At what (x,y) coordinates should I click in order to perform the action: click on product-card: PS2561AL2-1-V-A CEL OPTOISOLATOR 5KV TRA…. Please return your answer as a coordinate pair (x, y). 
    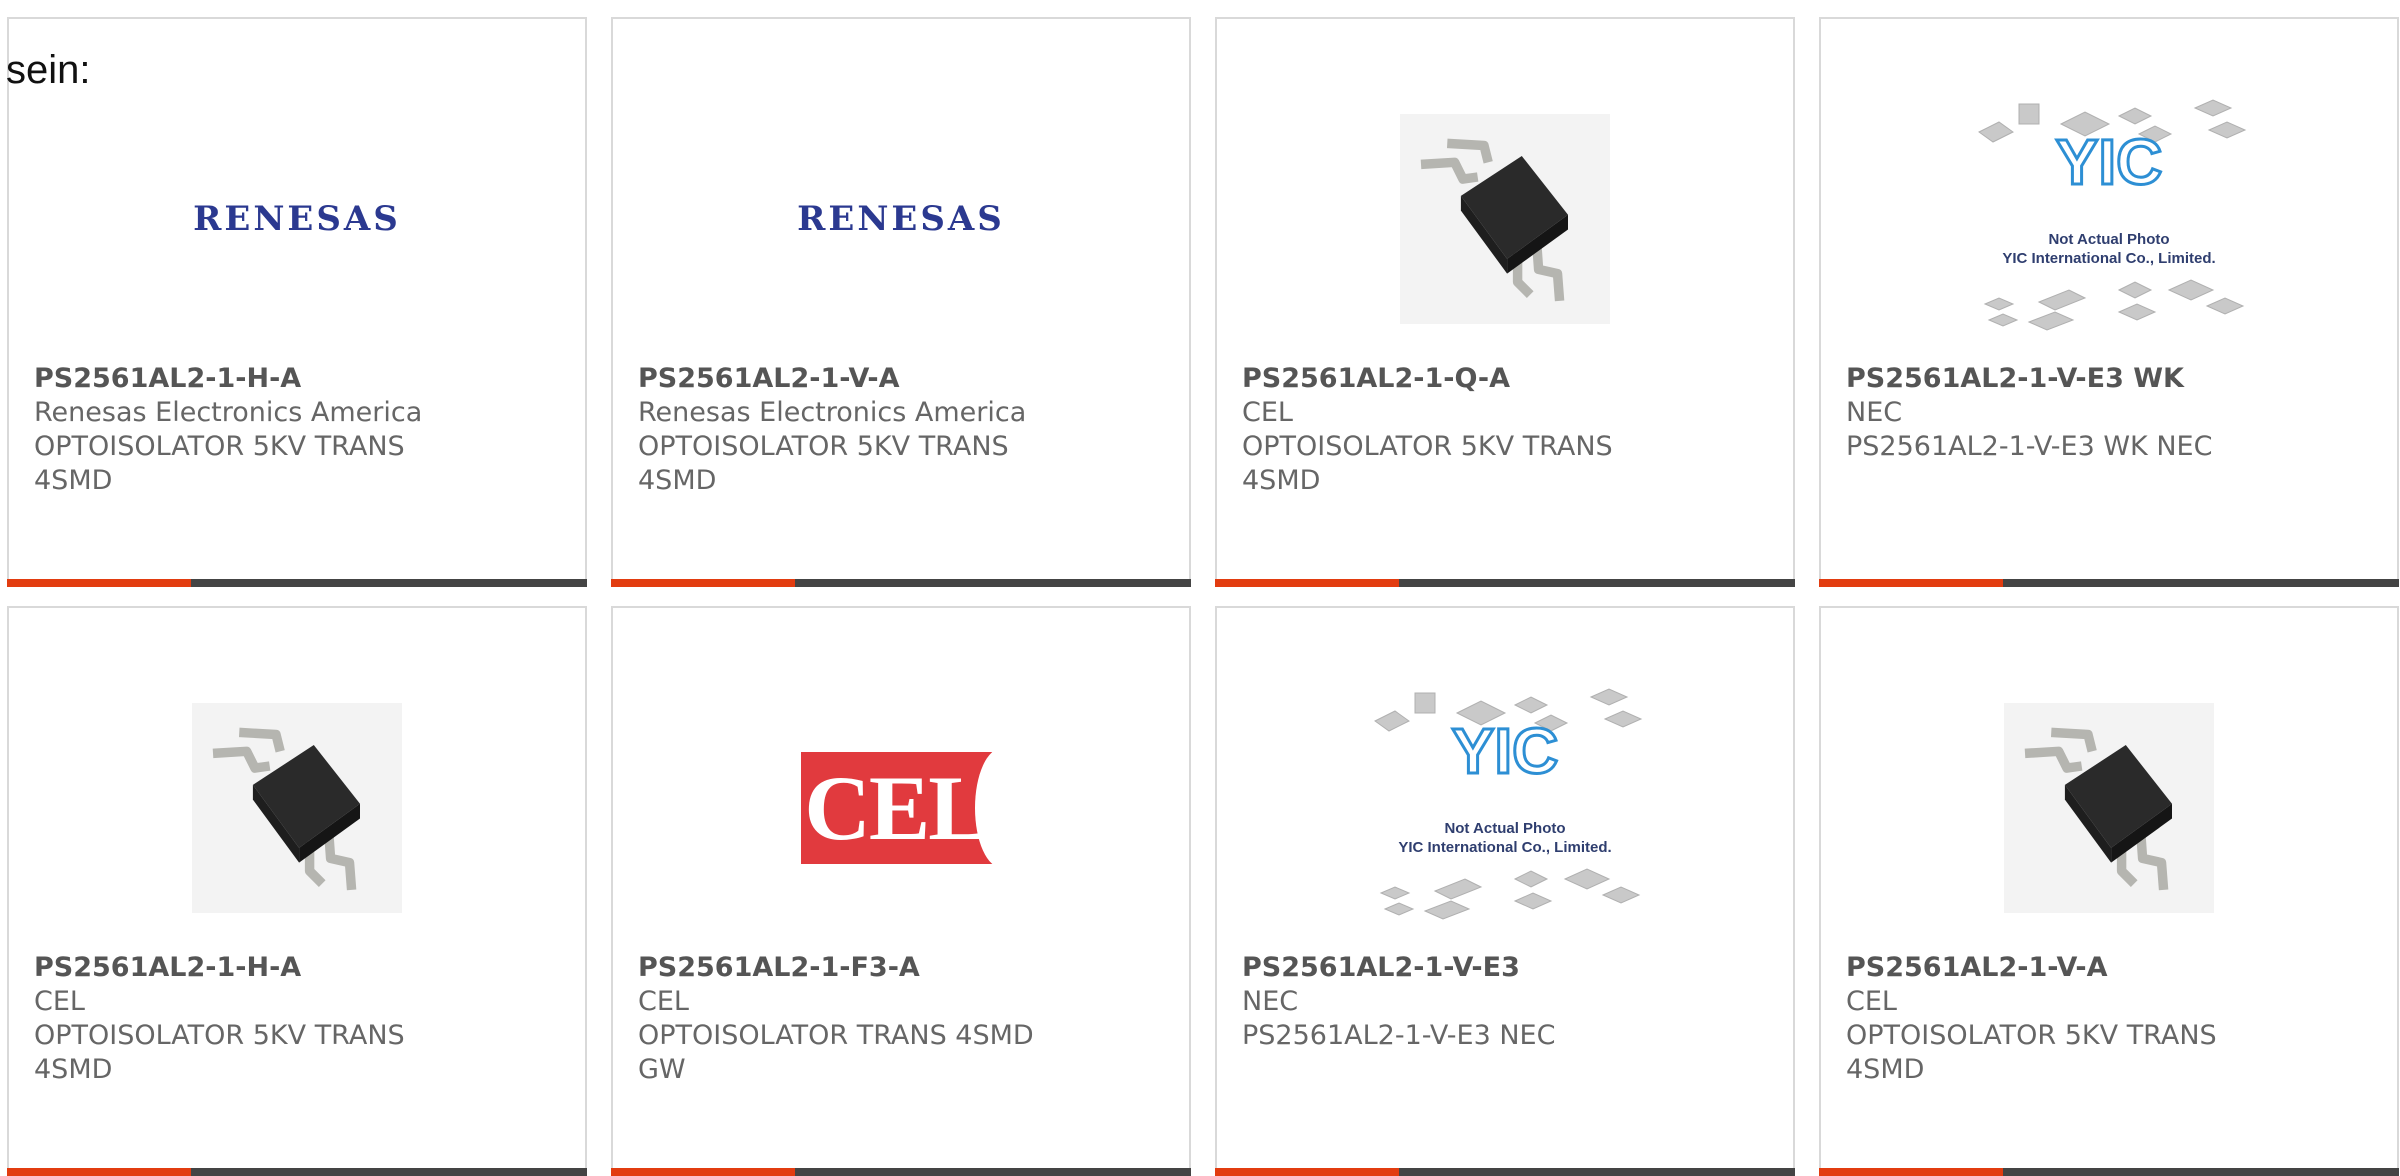
    Looking at the image, I should click on (2109, 891).